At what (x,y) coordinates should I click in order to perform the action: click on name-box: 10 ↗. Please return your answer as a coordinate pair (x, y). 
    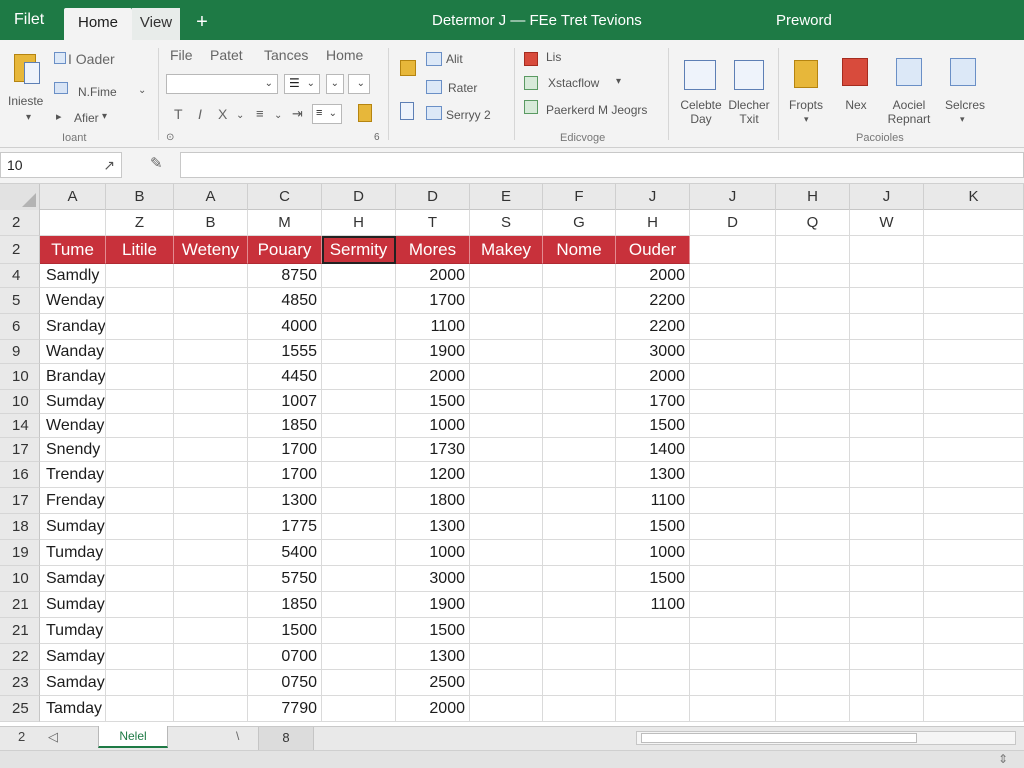
    Looking at the image, I should click on (61, 165).